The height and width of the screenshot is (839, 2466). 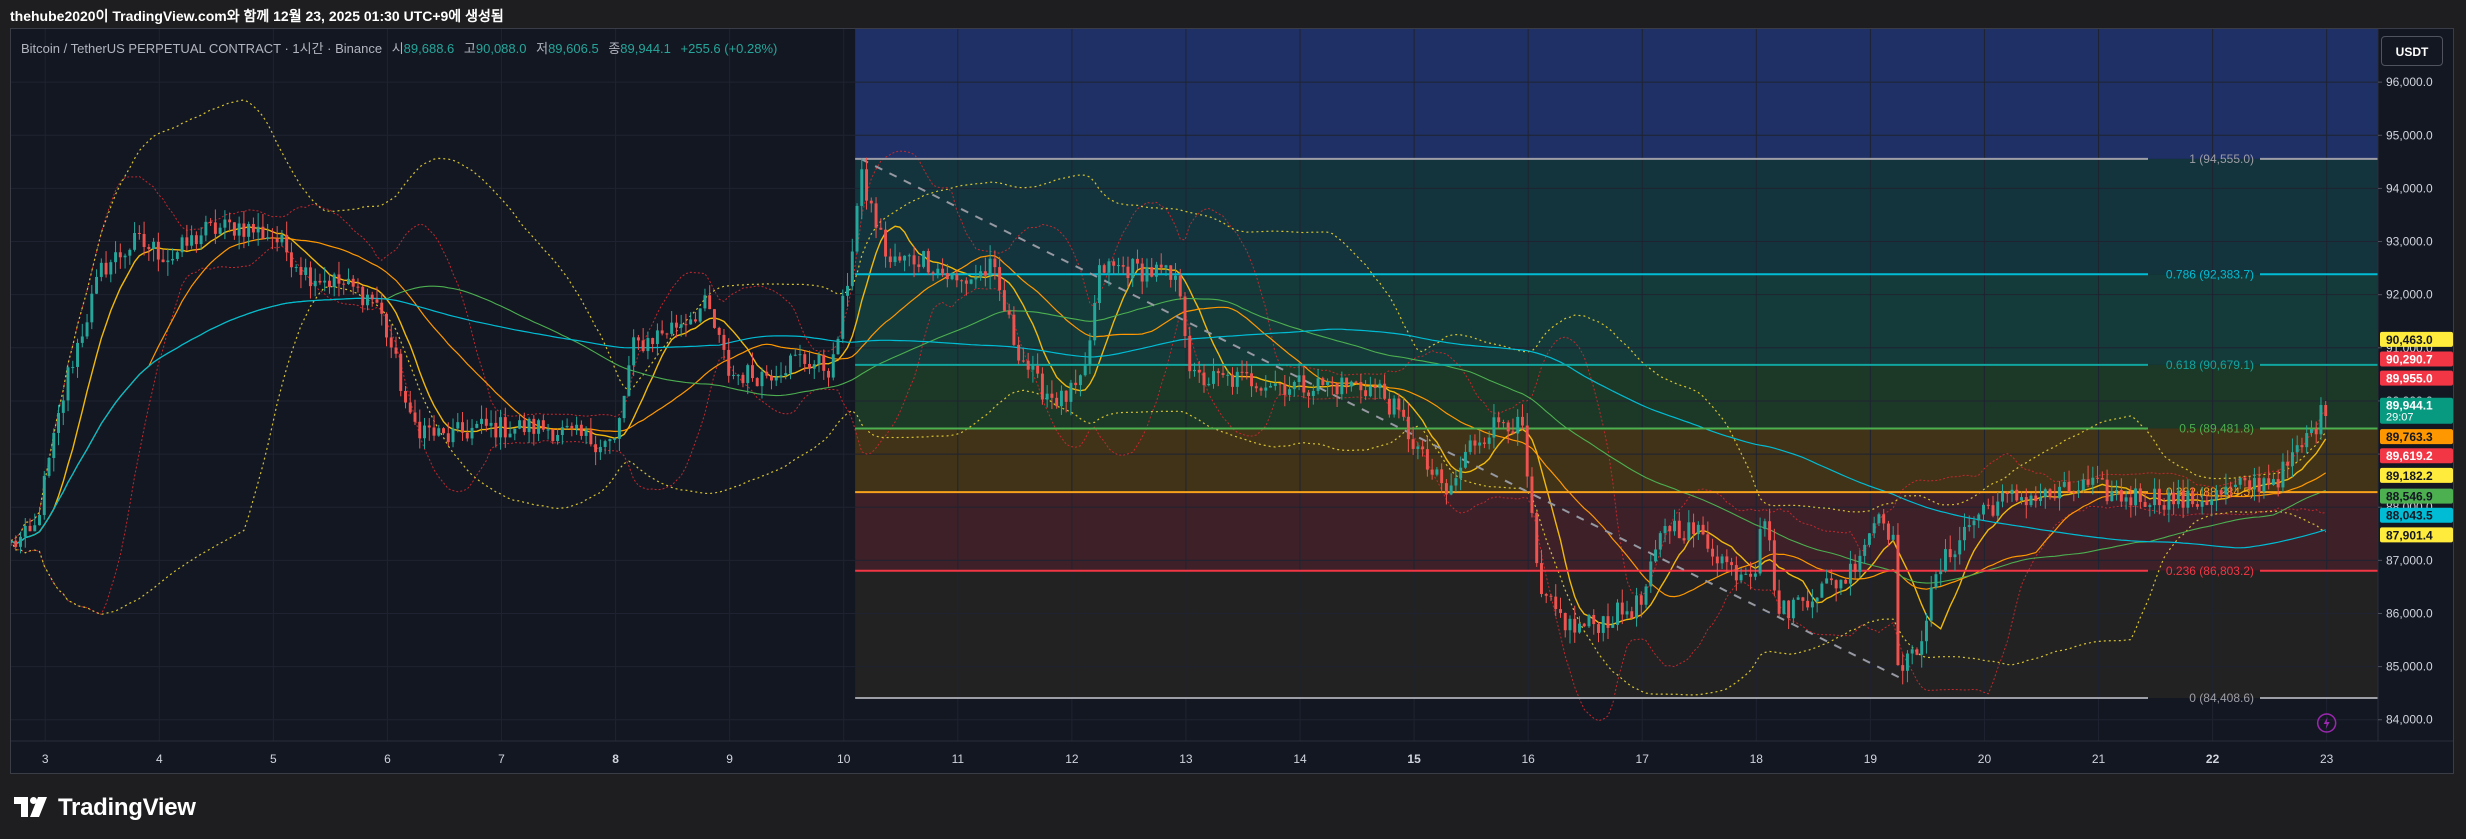 I want to click on fib-level-label-0.5: 0.5 (89,481.8), so click(x=2216, y=428).